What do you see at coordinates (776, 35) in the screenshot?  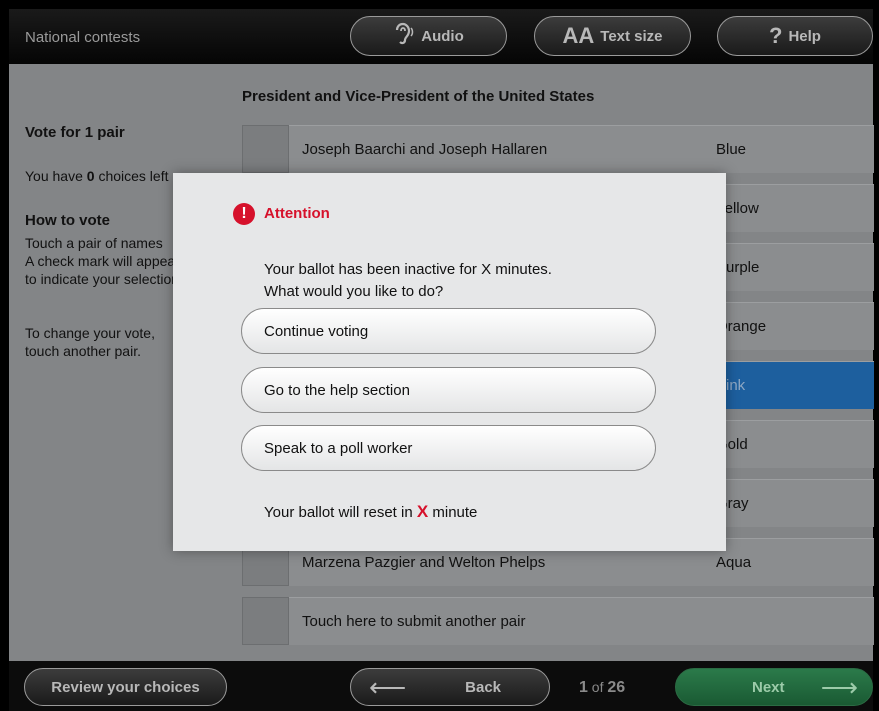 I see `help-icon: ?` at bounding box center [776, 35].